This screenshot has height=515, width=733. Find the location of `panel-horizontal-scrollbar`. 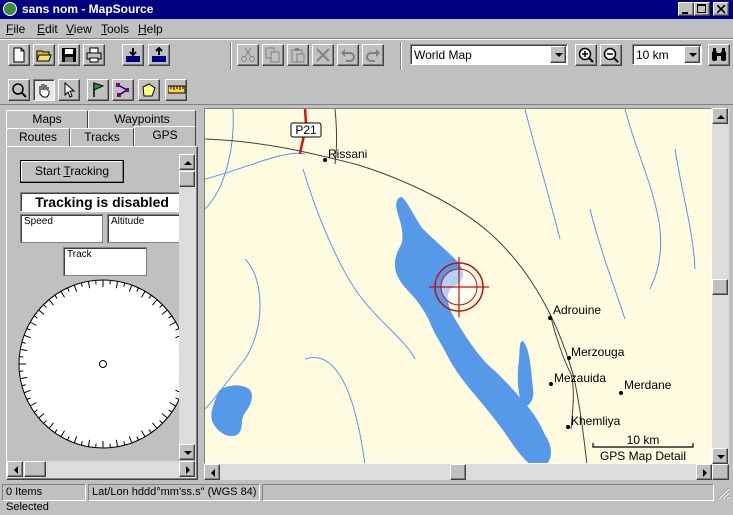

panel-horizontal-scrollbar is located at coordinates (101, 469).